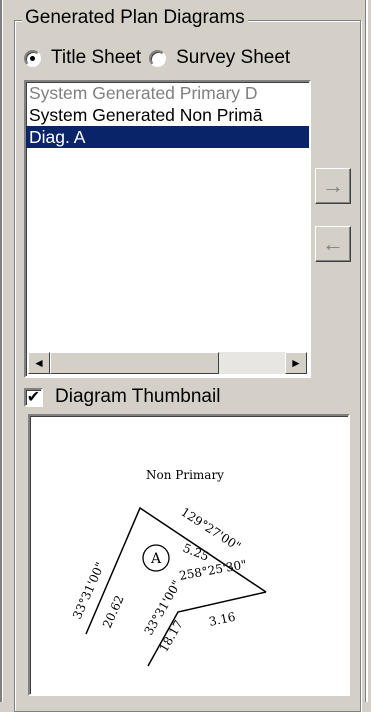  I want to click on scroll-left-button: ◄, so click(39, 363).